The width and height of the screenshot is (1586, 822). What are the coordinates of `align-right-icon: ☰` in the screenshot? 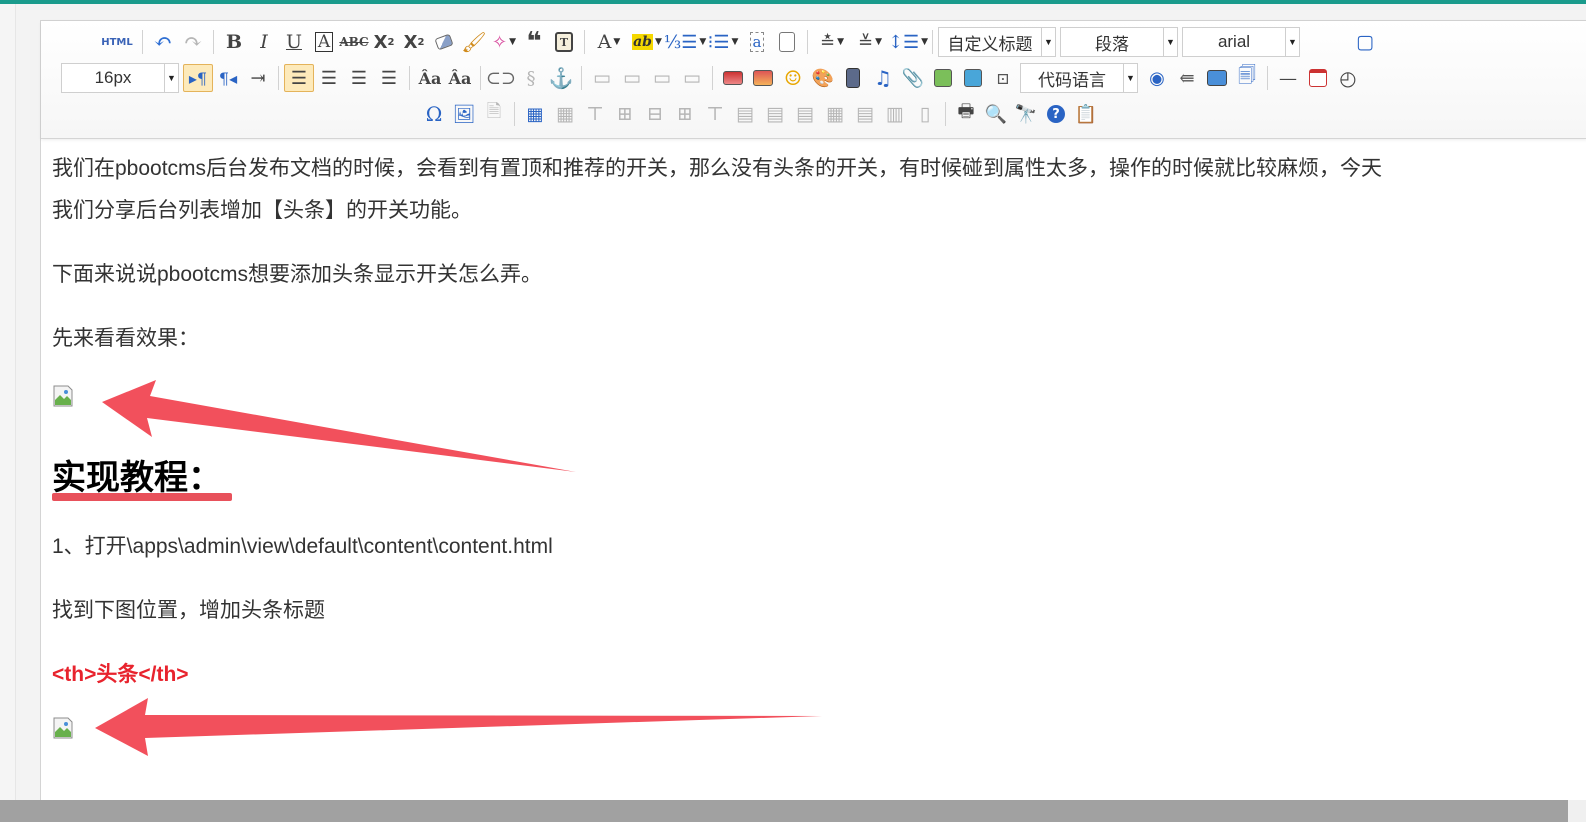 It's located at (359, 78).